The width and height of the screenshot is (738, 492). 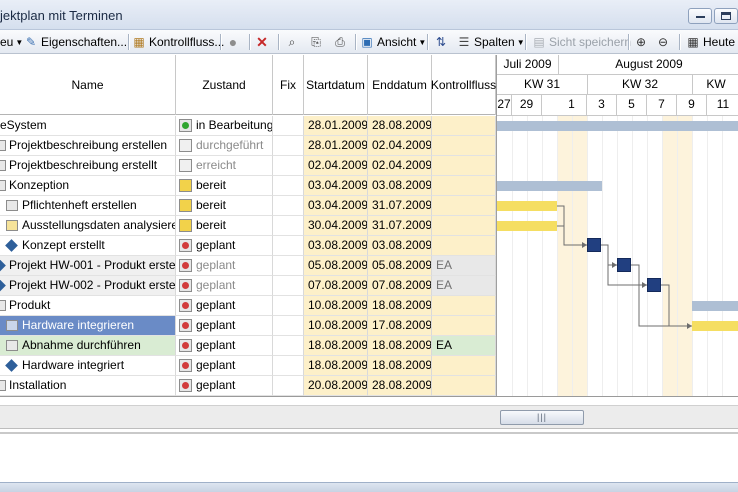 I want to click on task-name: Konzeption, so click(x=39, y=185).